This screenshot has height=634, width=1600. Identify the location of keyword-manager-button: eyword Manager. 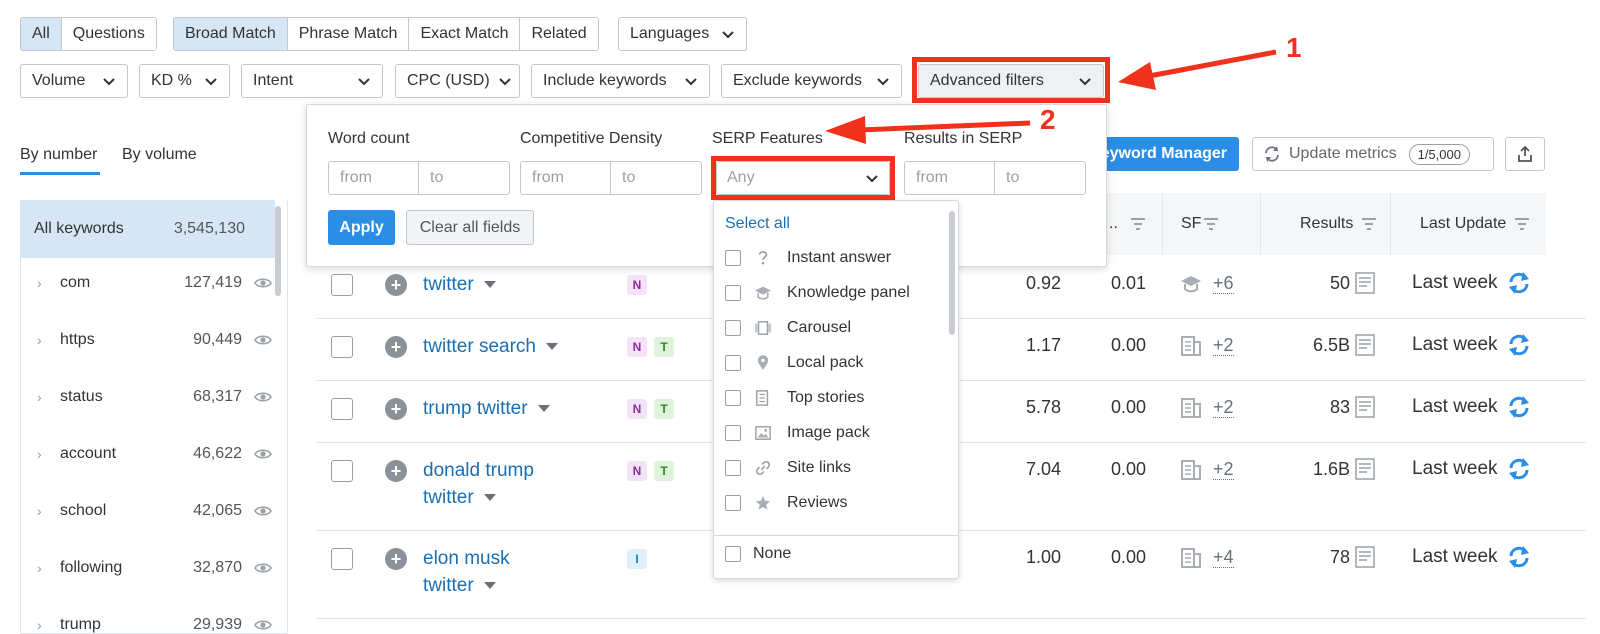
(1165, 154).